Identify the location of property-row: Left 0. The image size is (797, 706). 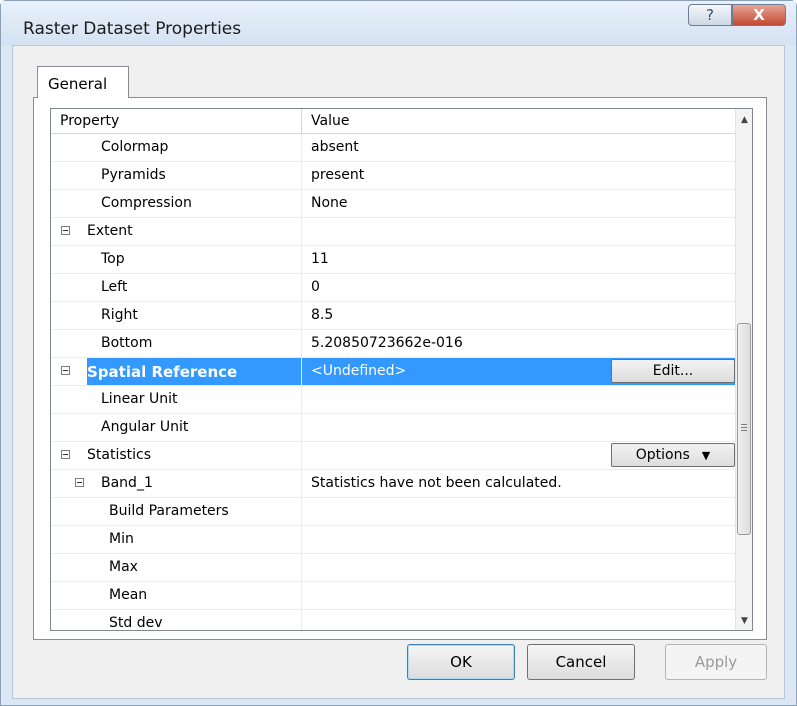
(393, 288).